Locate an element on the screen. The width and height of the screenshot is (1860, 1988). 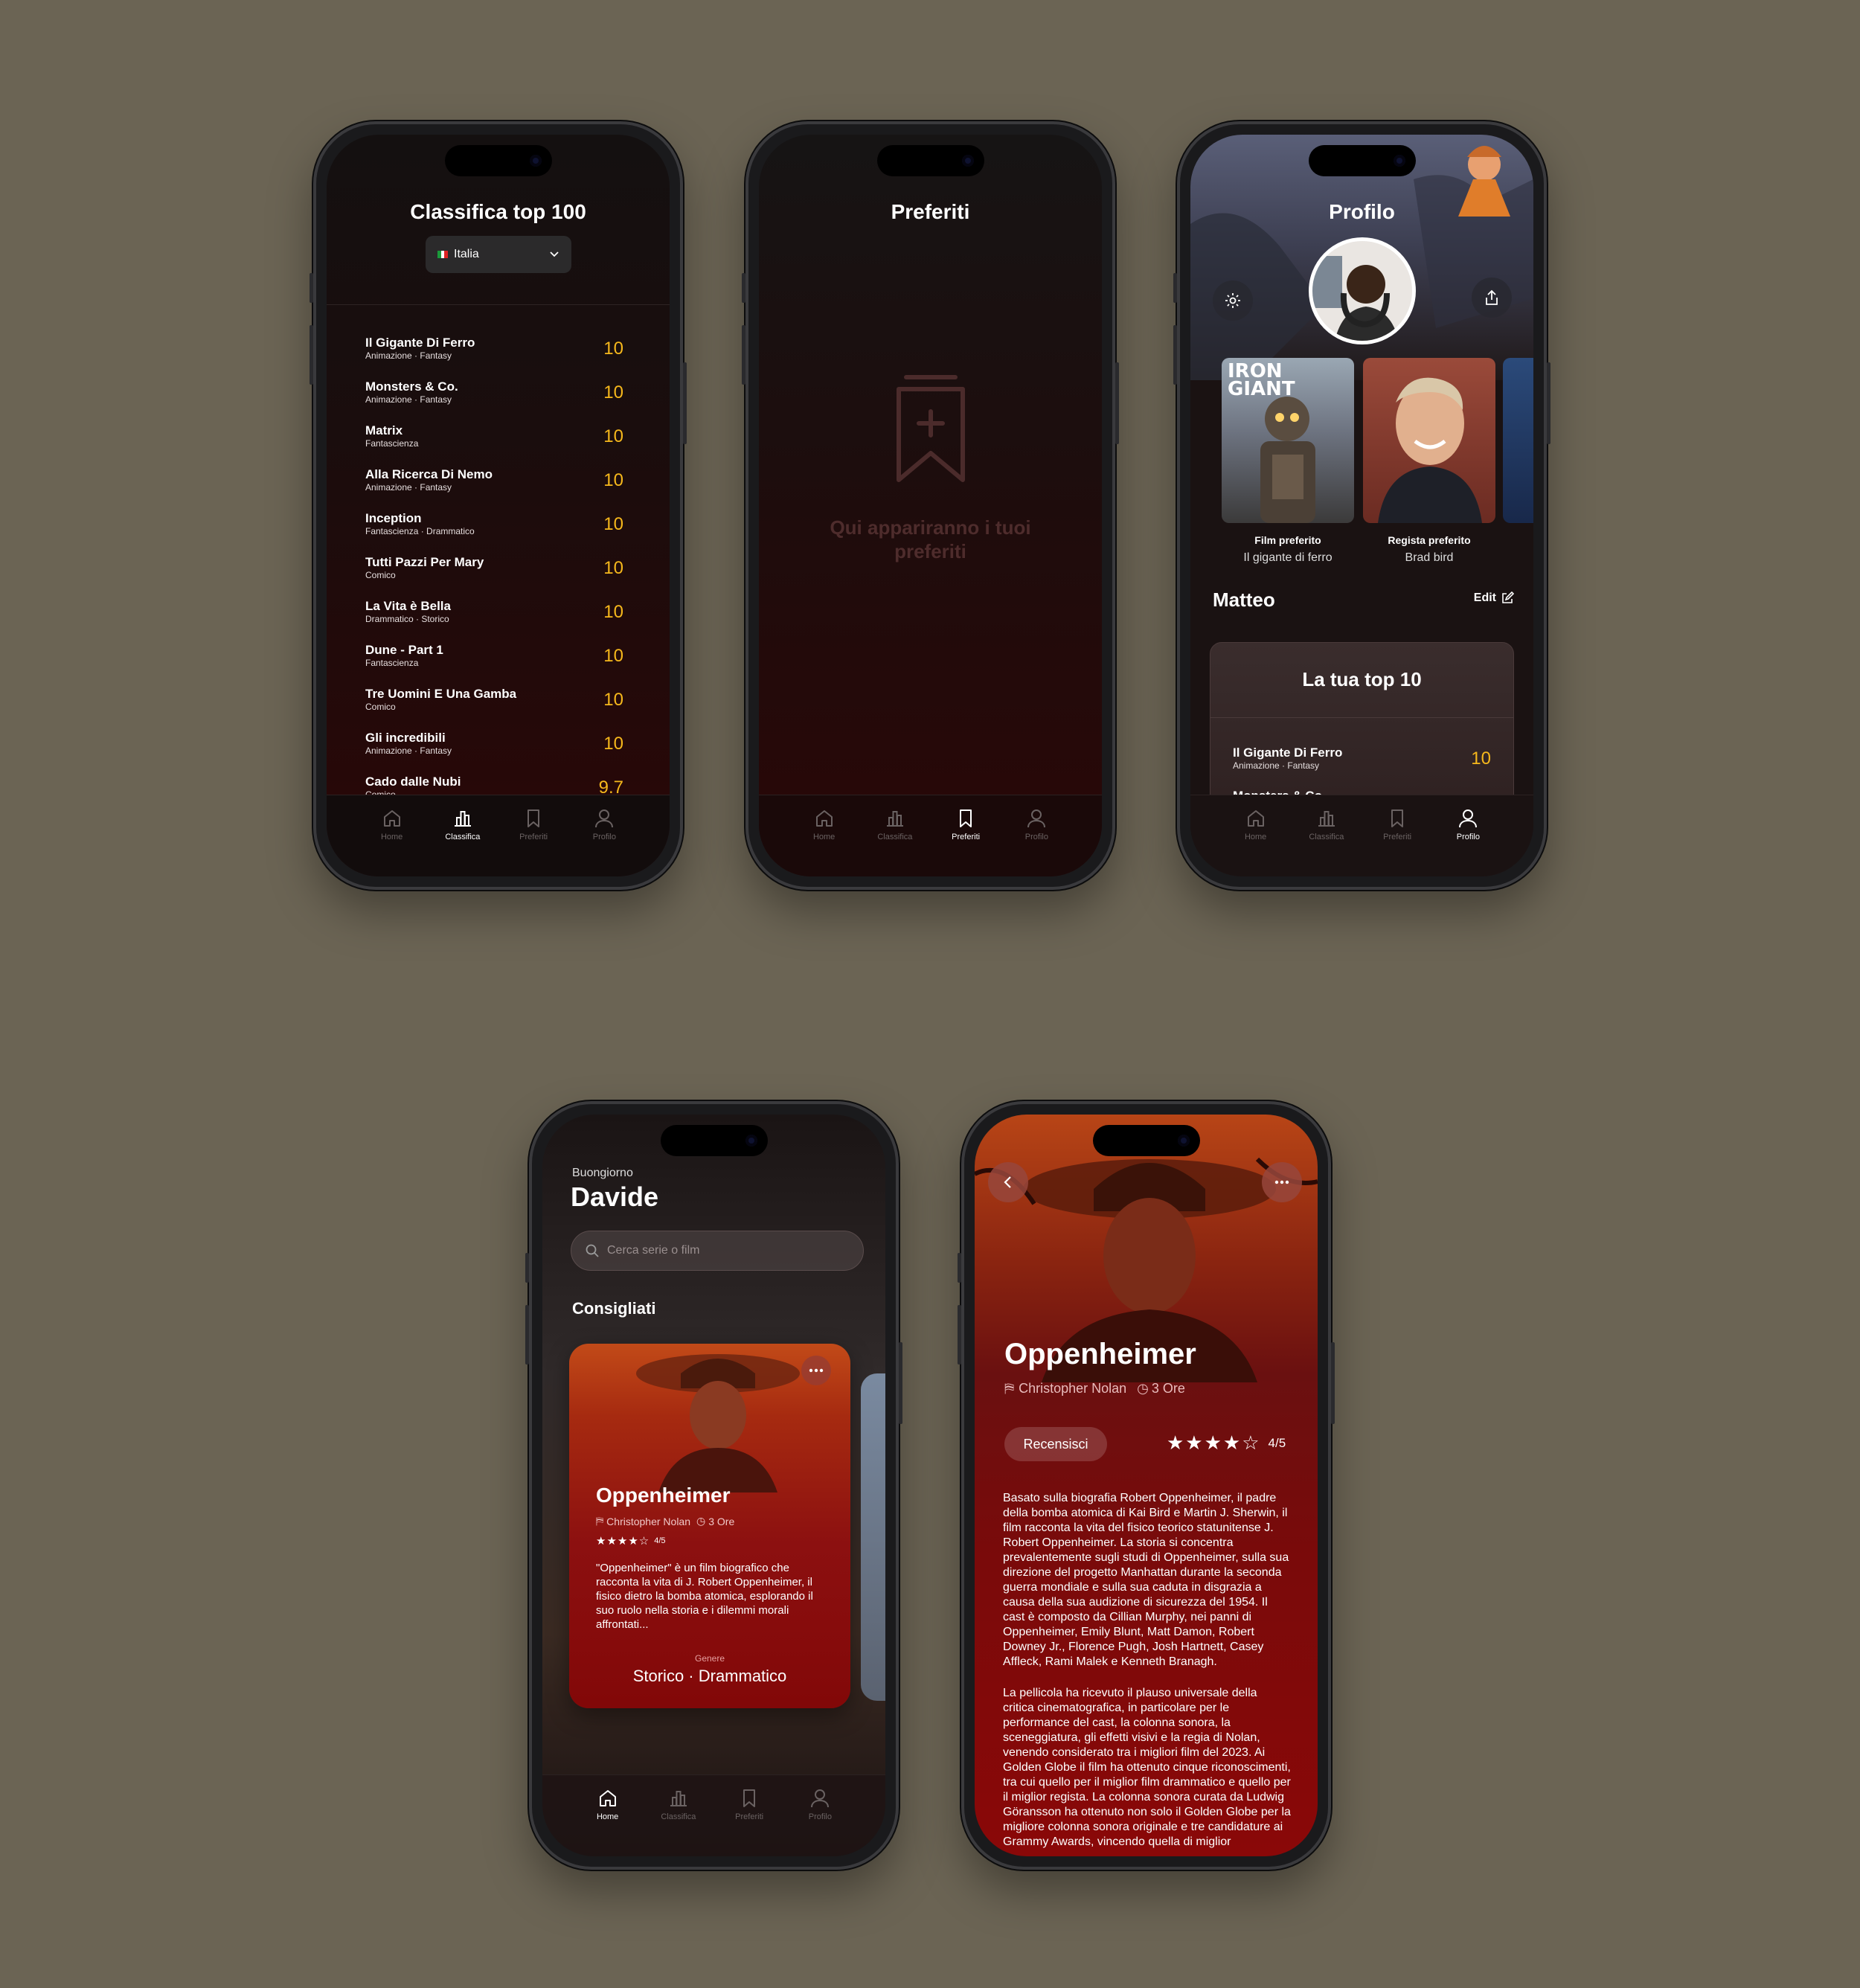
favorite-director-photo is located at coordinates (1429, 440).